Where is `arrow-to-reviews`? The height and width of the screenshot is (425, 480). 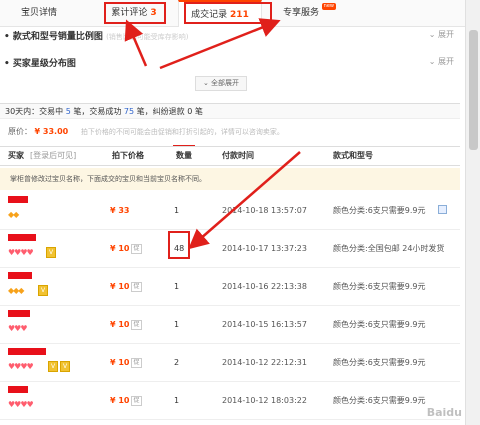 arrow-to-reviews is located at coordinates (136, 43).